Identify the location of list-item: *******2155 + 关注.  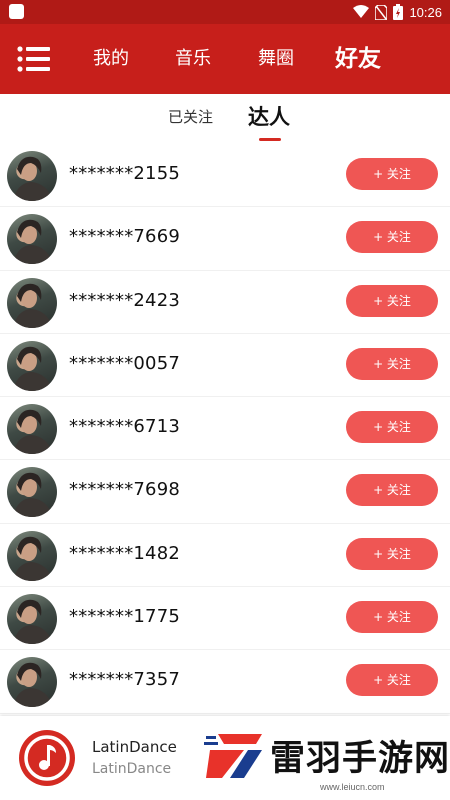
(225, 176).